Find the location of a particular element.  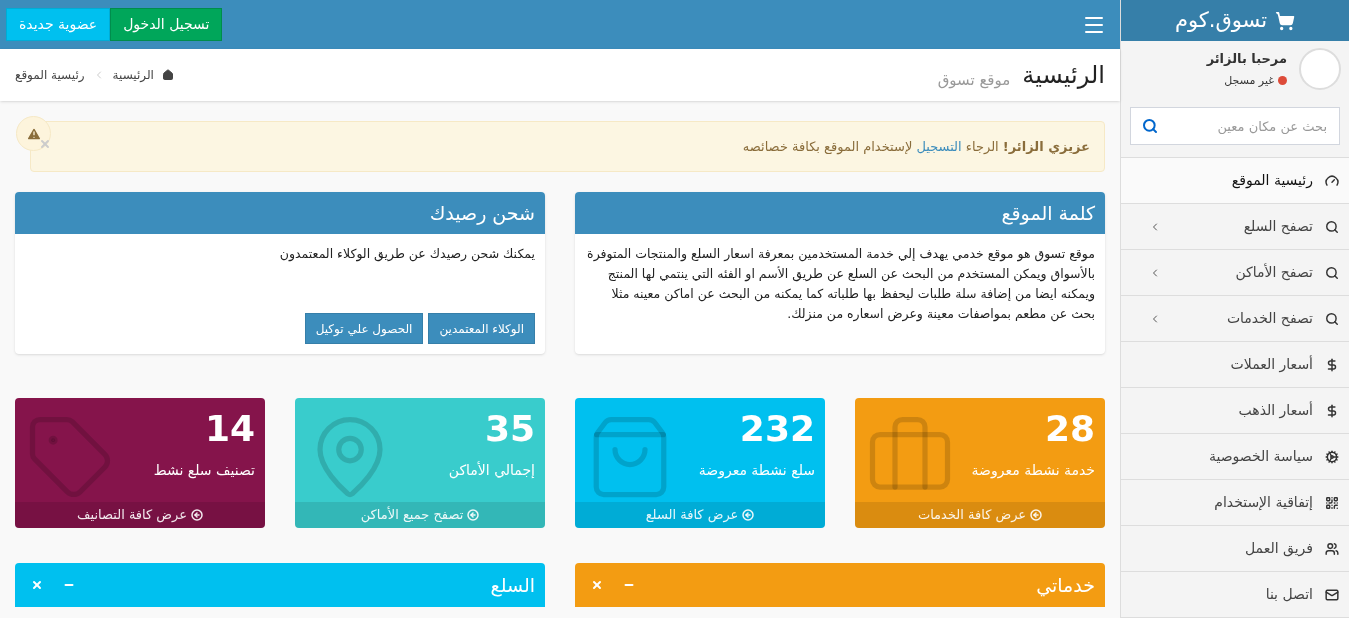

warning-icon is located at coordinates (33, 133).